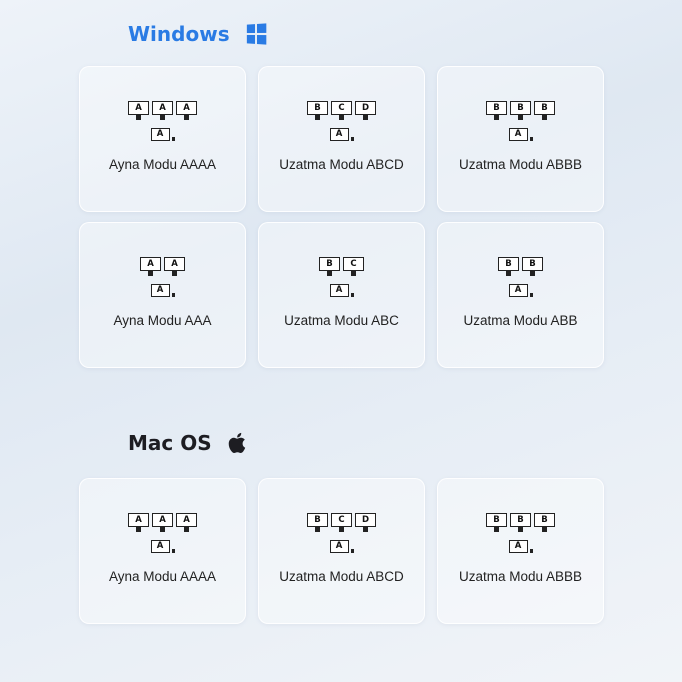  I want to click on mode-card: B C A Uzatma Modu ABC, so click(341, 295).